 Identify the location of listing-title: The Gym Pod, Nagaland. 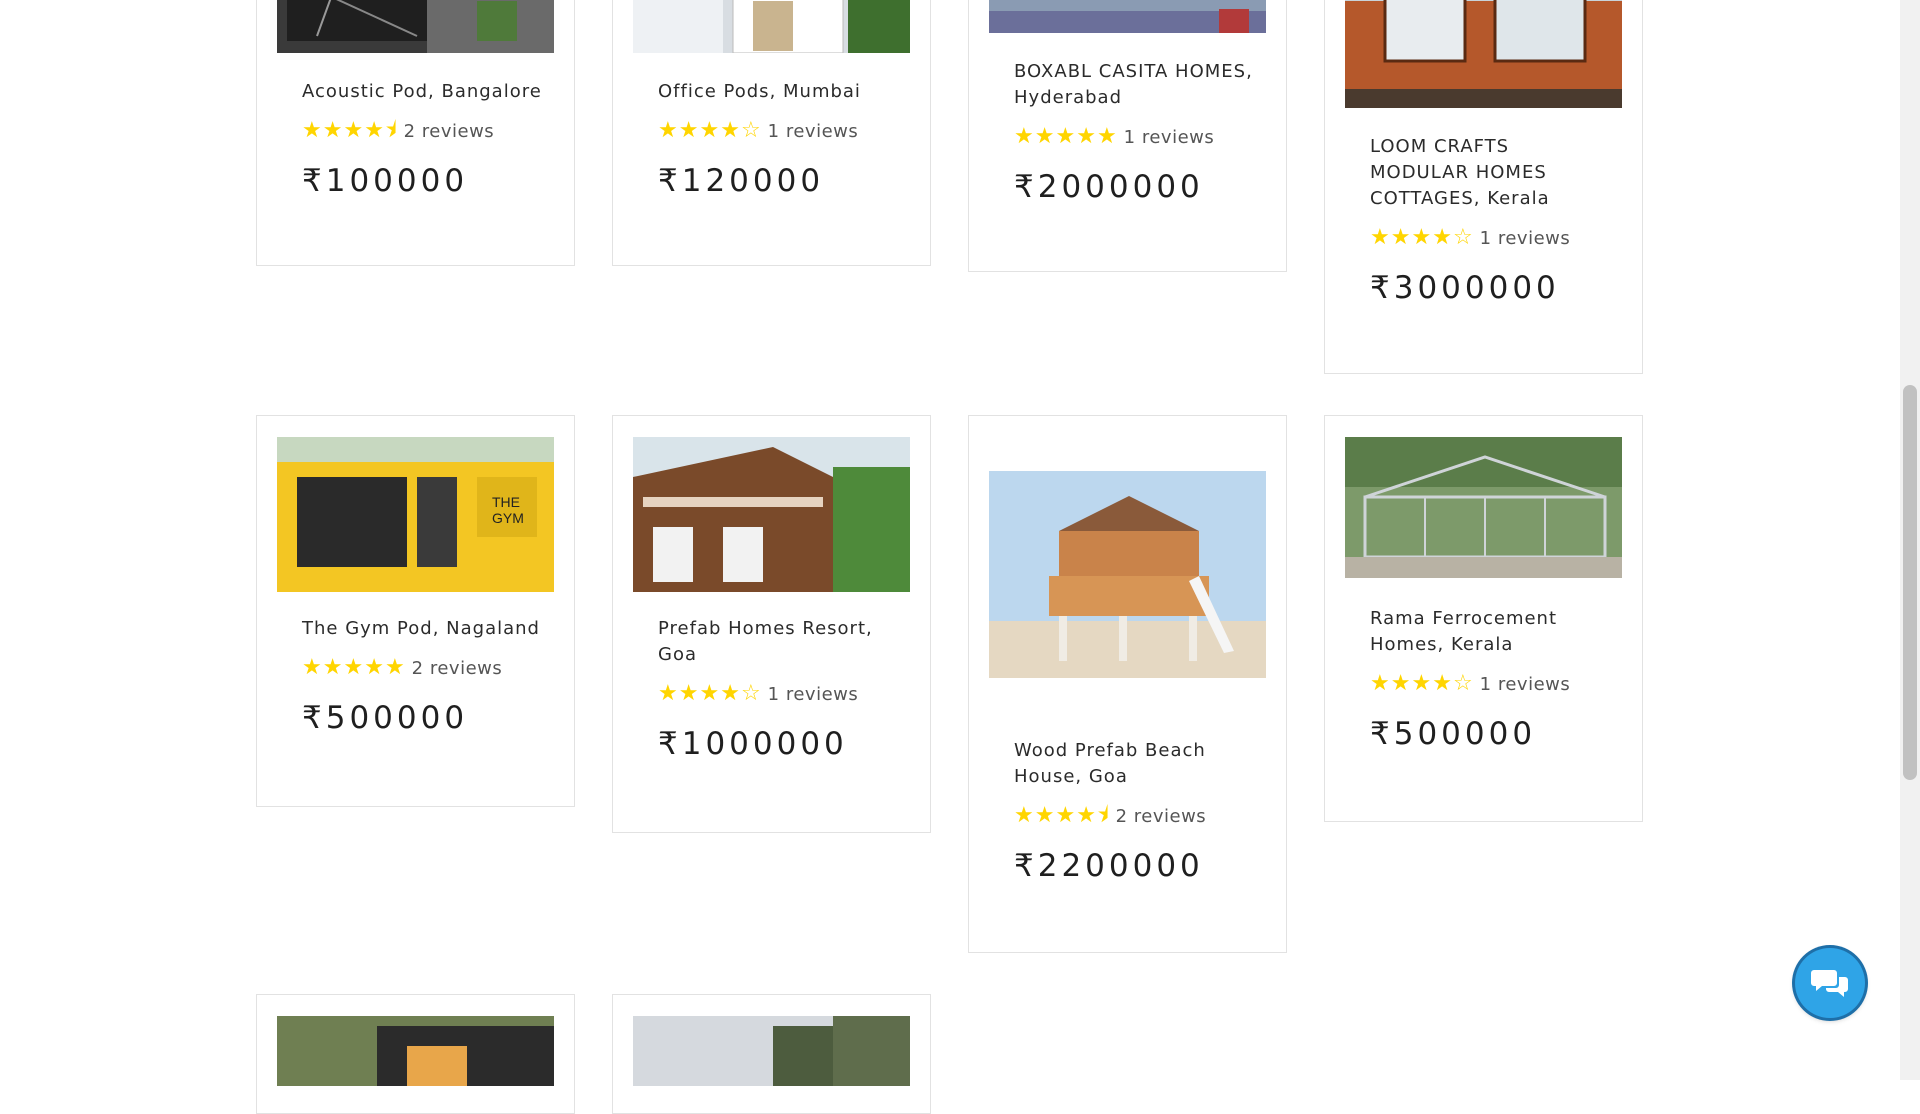
(422, 629).